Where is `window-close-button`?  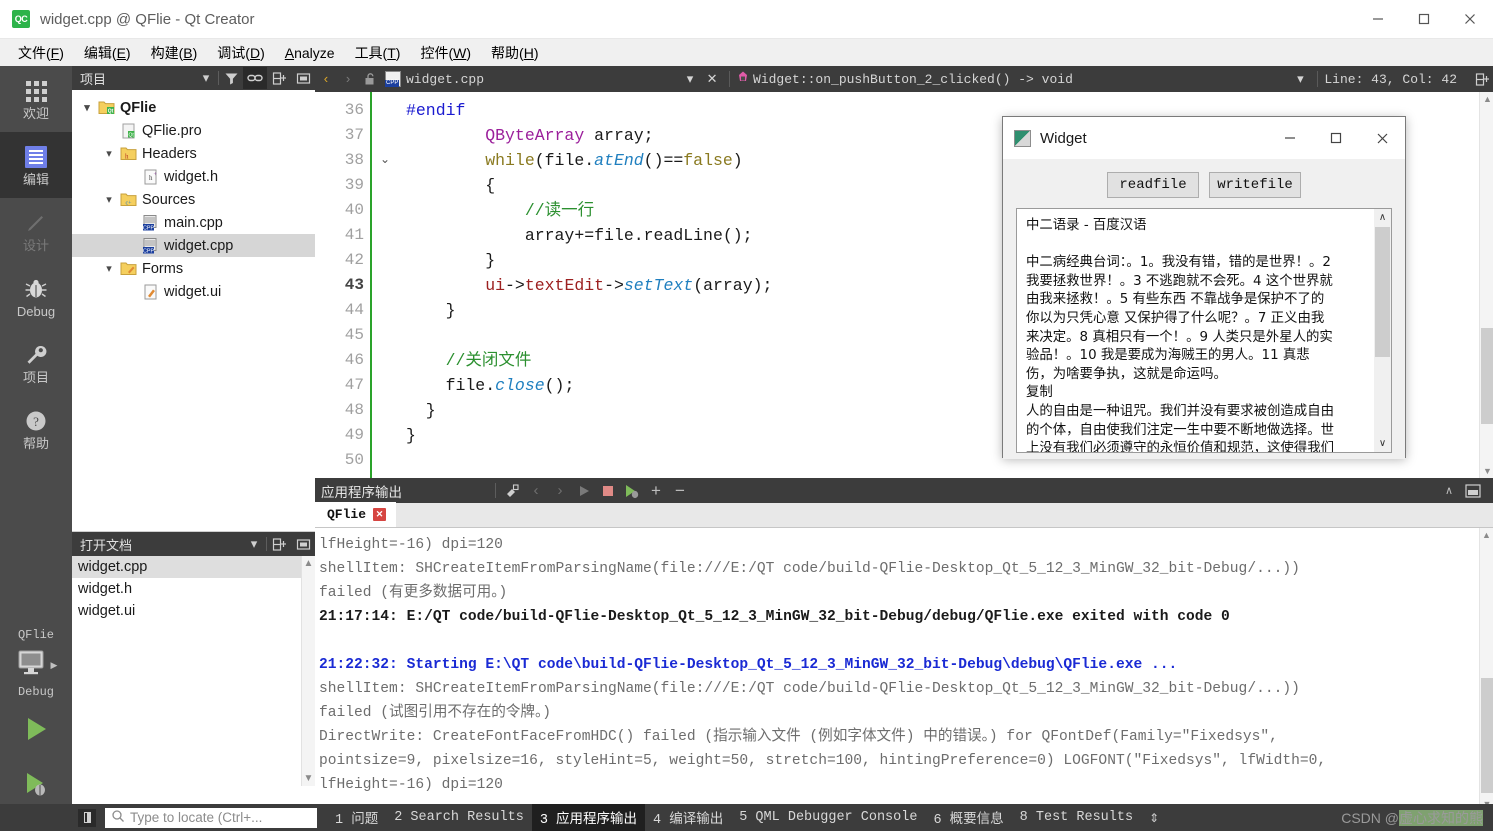
window-close-button is located at coordinates (1470, 19).